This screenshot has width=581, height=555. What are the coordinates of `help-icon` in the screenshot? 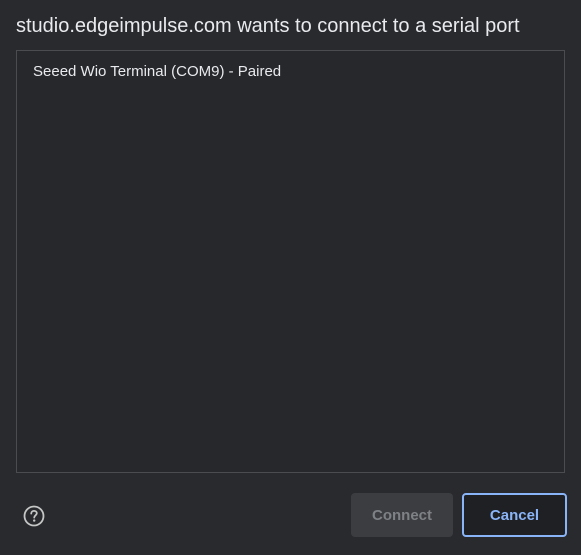 It's located at (34, 516).